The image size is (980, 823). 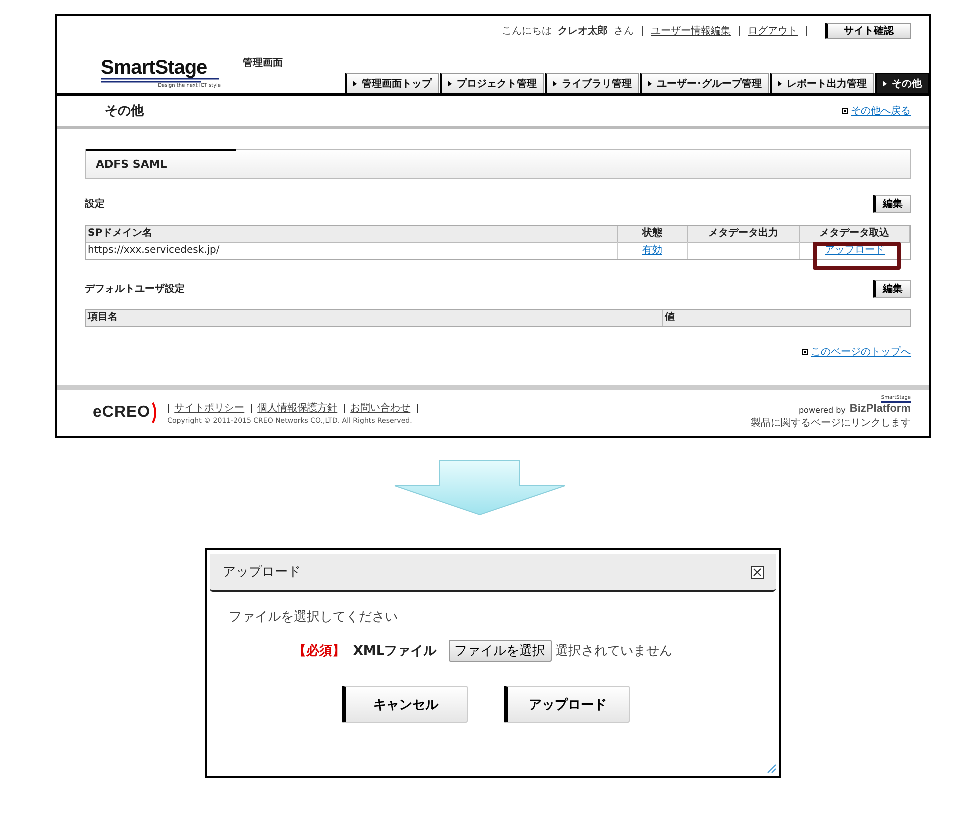 What do you see at coordinates (527, 31) in the screenshot?
I see `greeting-text: こんにちは` at bounding box center [527, 31].